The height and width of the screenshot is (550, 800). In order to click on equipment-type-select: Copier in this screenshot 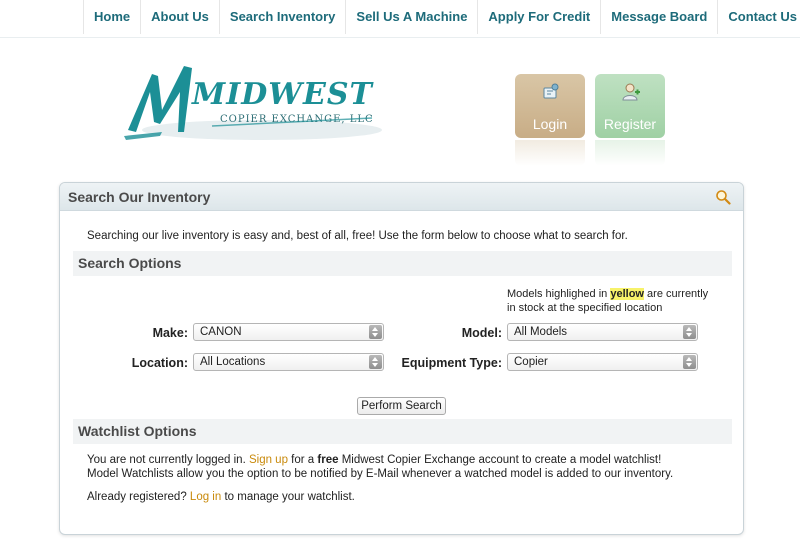, I will do `click(602, 362)`.